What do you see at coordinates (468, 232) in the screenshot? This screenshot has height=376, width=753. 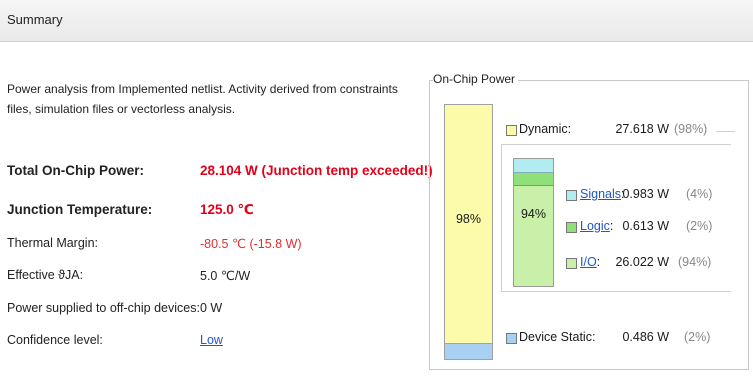 I see `on-chip-power-bar: 98%` at bounding box center [468, 232].